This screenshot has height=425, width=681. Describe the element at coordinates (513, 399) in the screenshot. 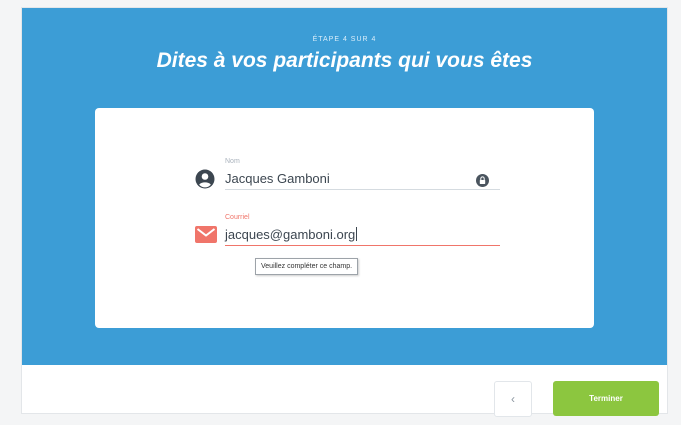

I see `back-button: ‹` at that location.